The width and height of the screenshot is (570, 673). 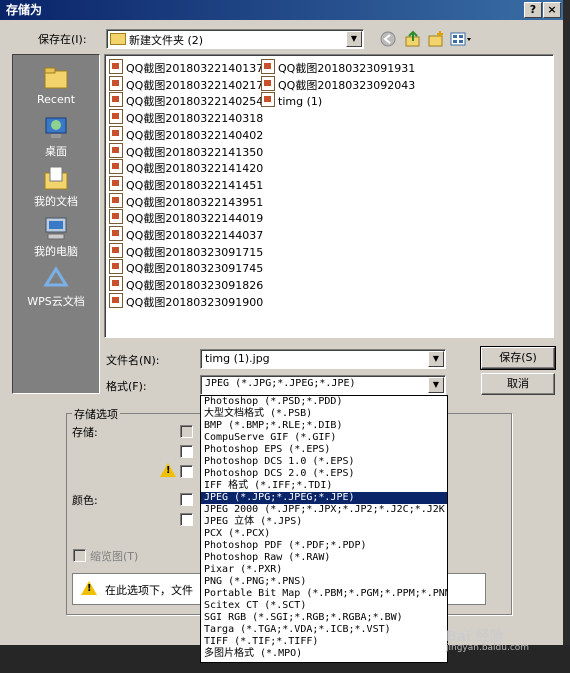 I want to click on format-option: Photoshop PDF (*.PDF;*.PDP), so click(x=324, y=546).